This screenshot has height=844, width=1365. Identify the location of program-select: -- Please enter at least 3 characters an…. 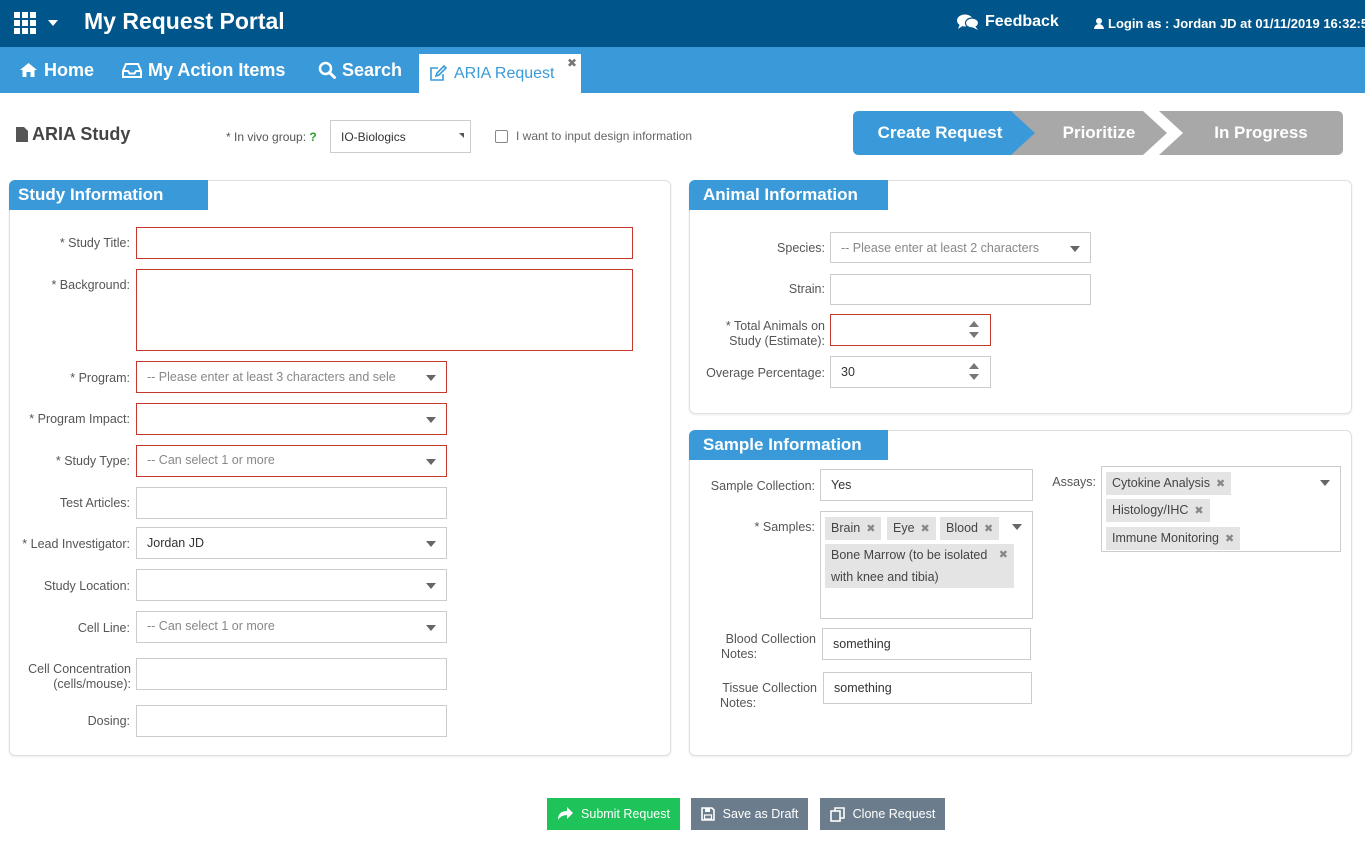
(291, 377).